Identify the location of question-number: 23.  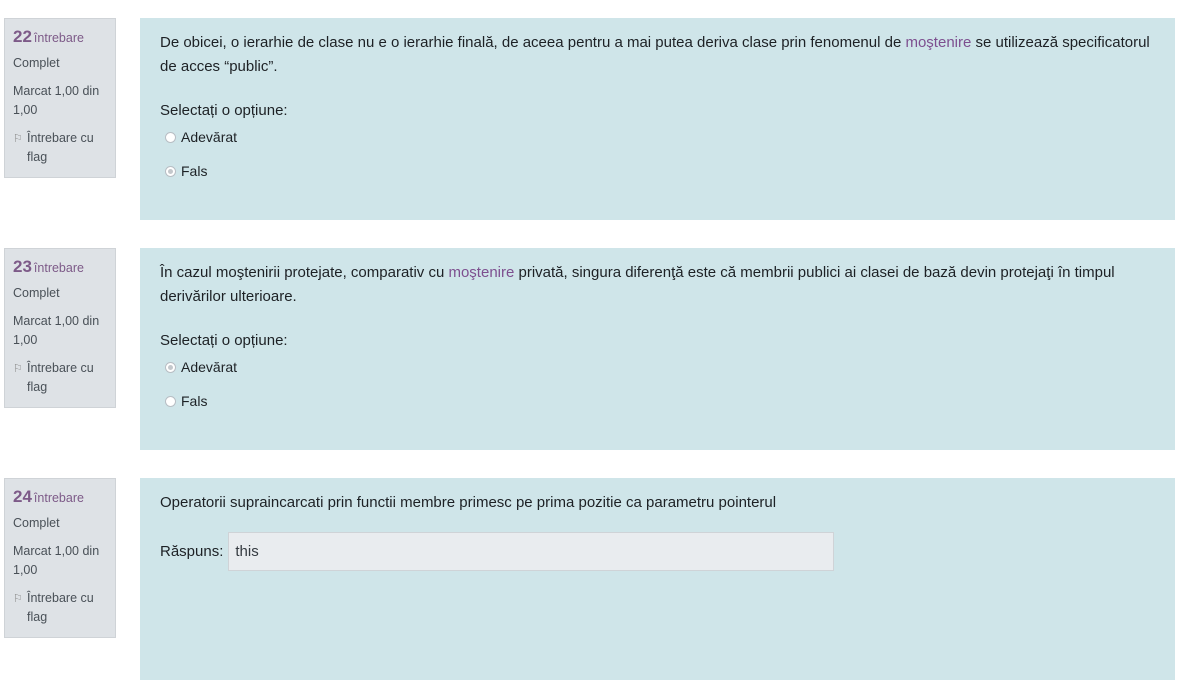
(22, 266).